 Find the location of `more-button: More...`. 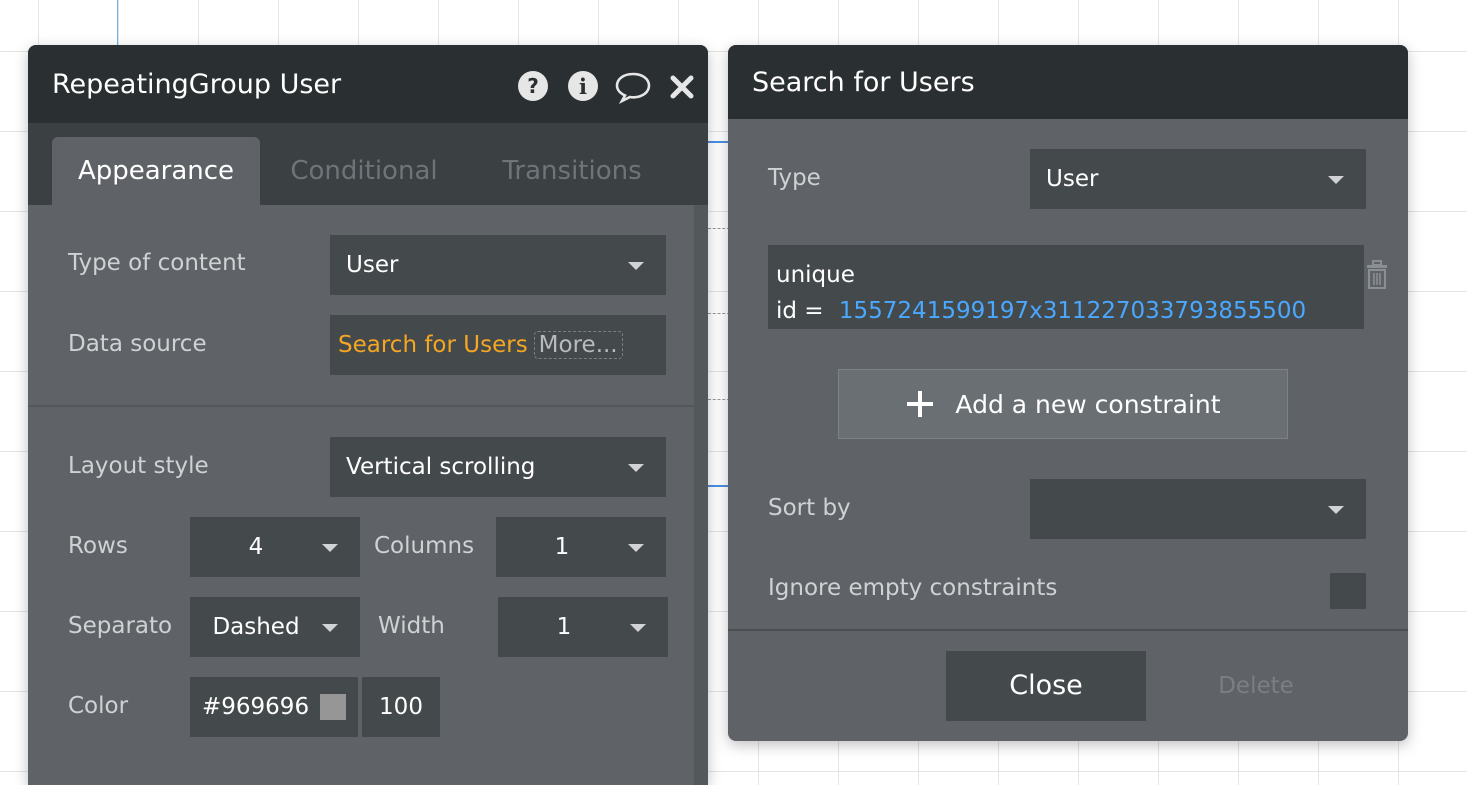

more-button: More... is located at coordinates (578, 345).